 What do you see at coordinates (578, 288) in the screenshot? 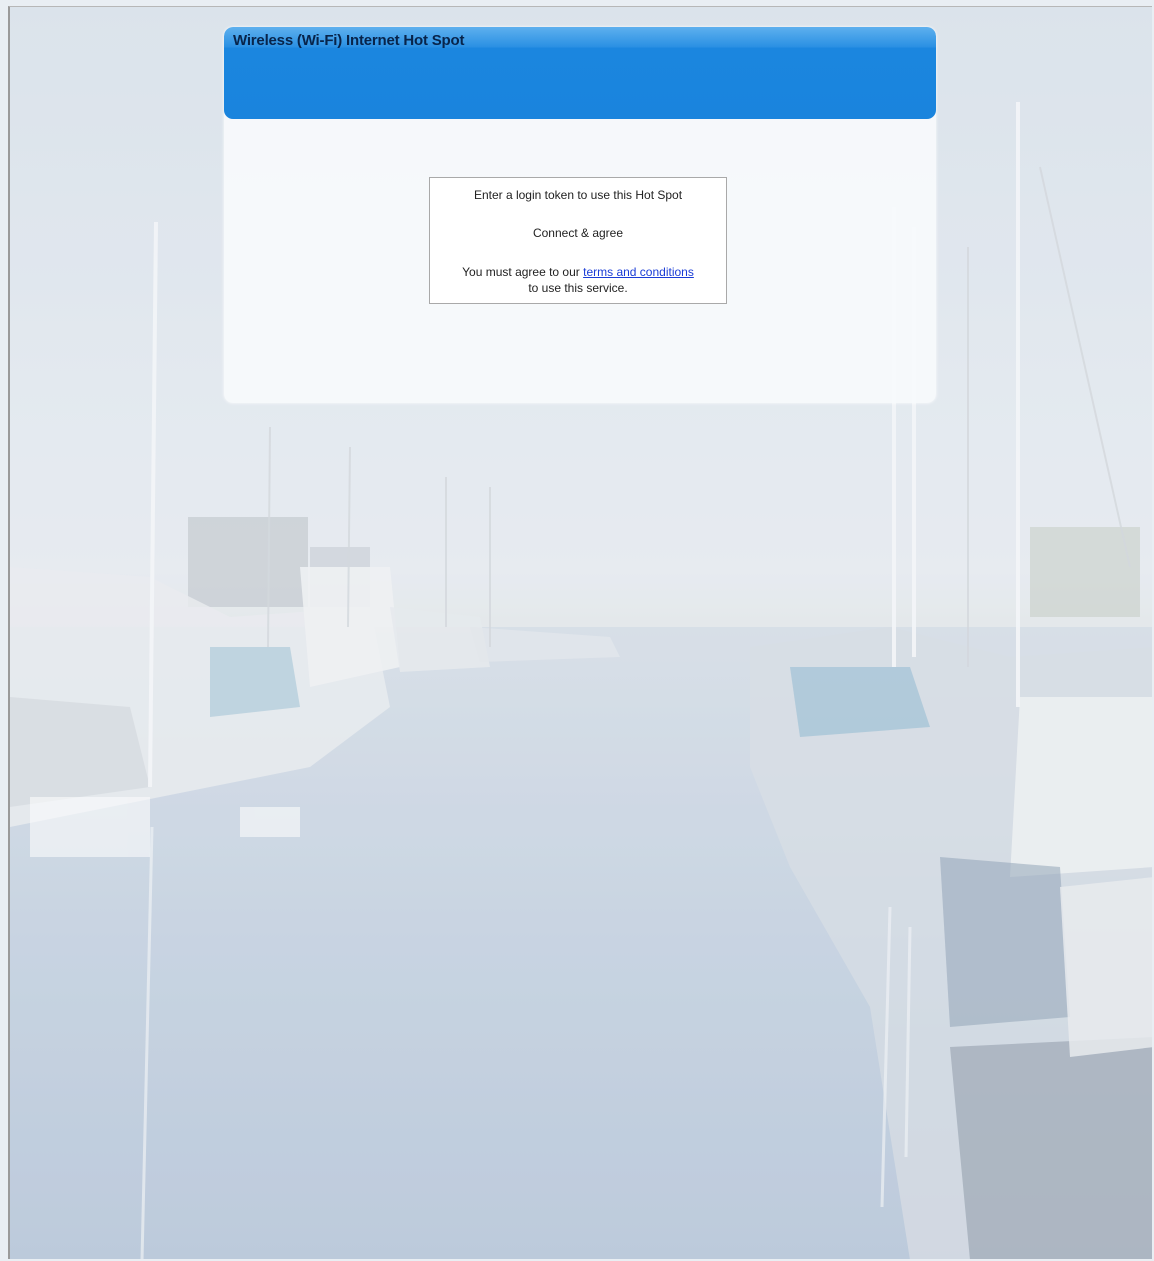
I see `terms-suffix: to use this service.` at bounding box center [578, 288].